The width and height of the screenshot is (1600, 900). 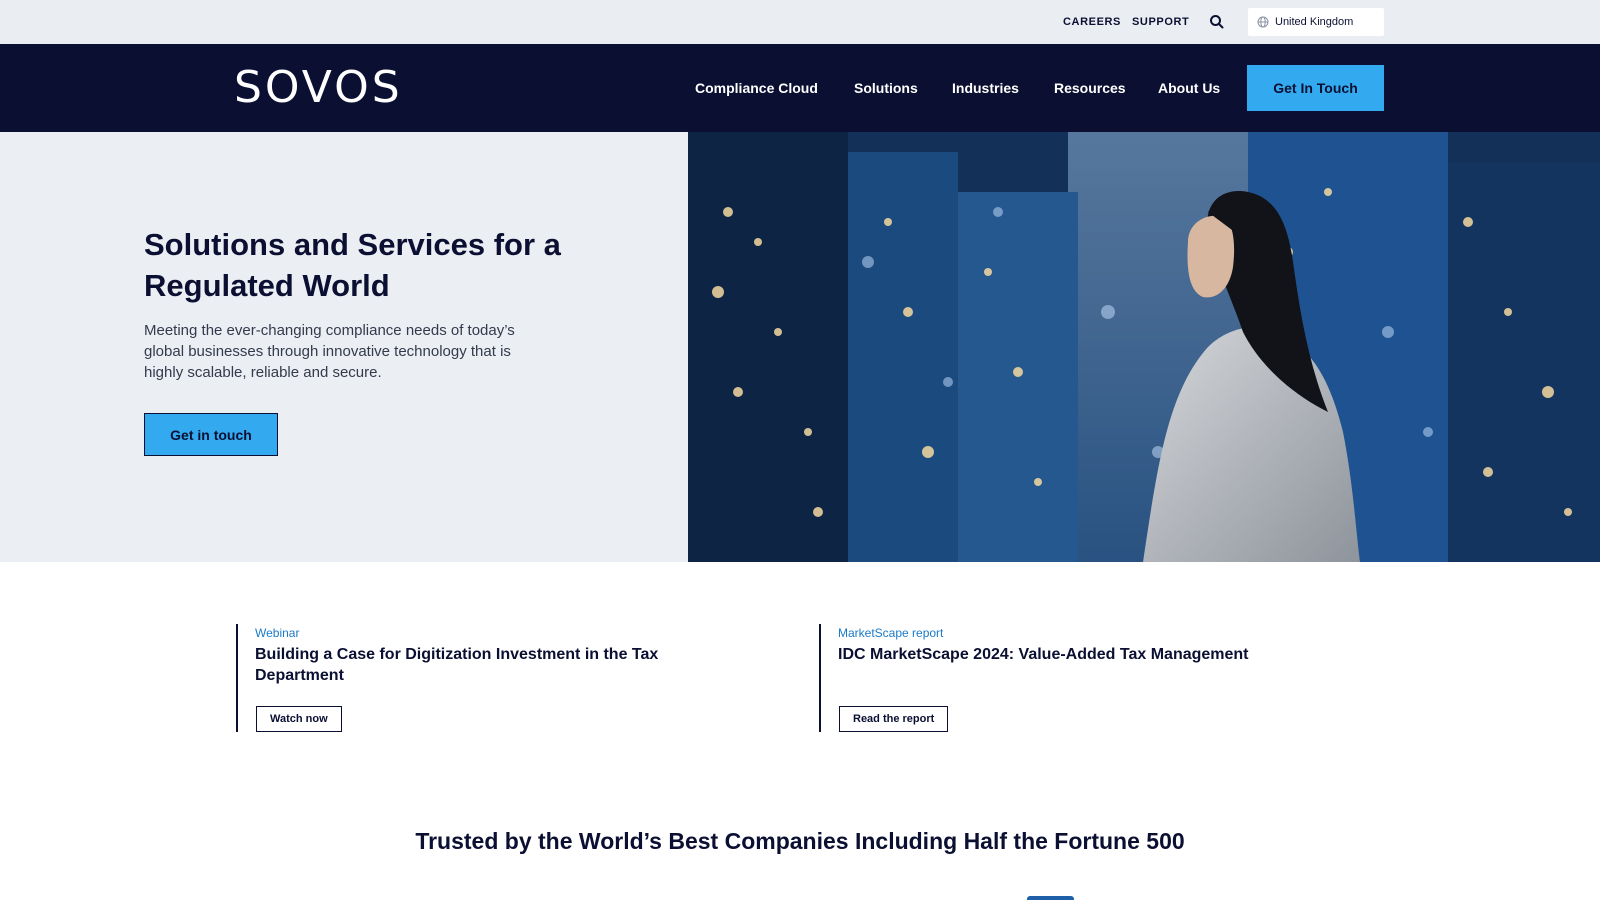 I want to click on utility-bar: CAREERS SUPPORT United Kingdom, so click(x=800, y=22).